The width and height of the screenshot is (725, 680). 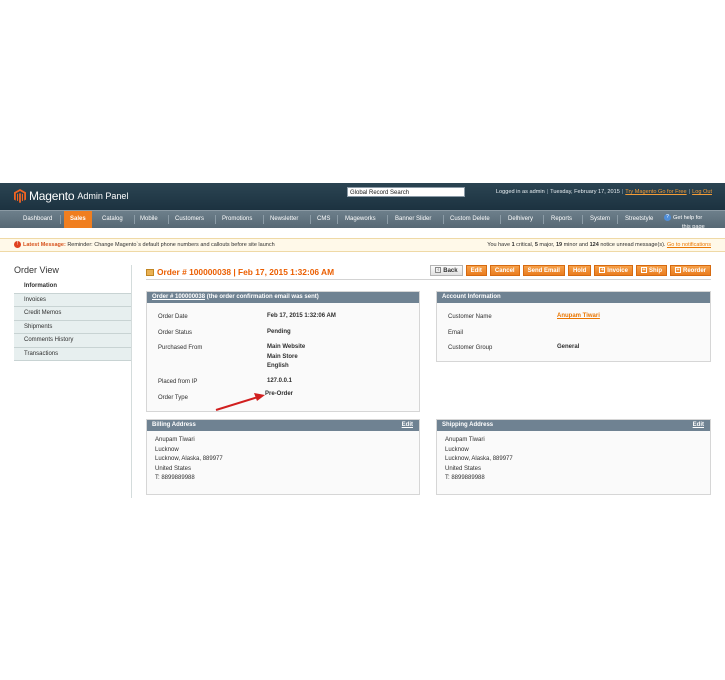 What do you see at coordinates (284, 219) in the screenshot?
I see `nav-newsletter: Newsletter` at bounding box center [284, 219].